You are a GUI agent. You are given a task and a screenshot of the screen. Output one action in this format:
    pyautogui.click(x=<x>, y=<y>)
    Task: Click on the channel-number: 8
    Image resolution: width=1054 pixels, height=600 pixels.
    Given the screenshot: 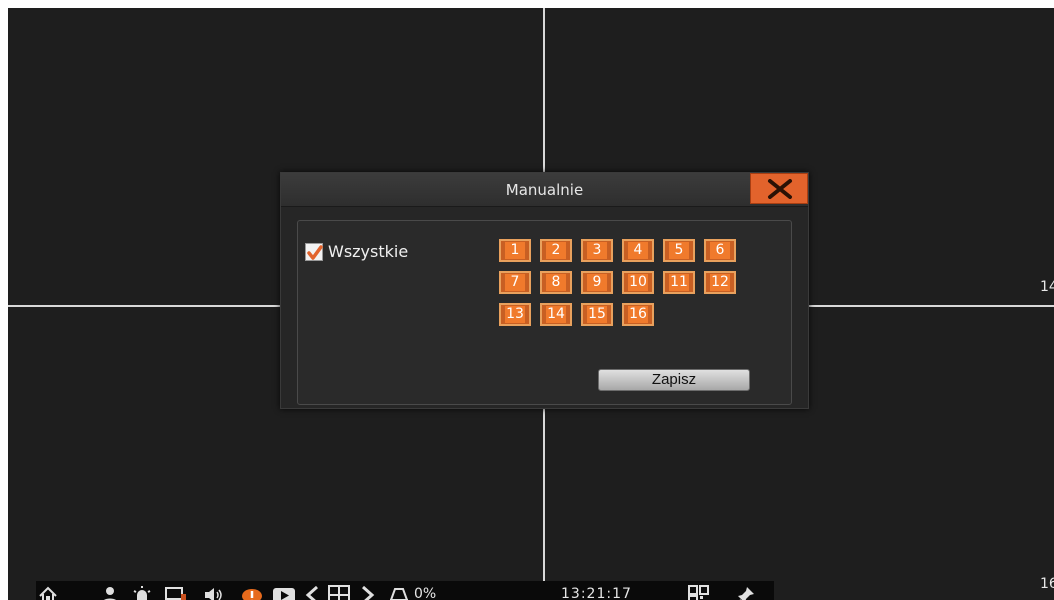 What is the action you would take?
    pyautogui.click(x=556, y=282)
    